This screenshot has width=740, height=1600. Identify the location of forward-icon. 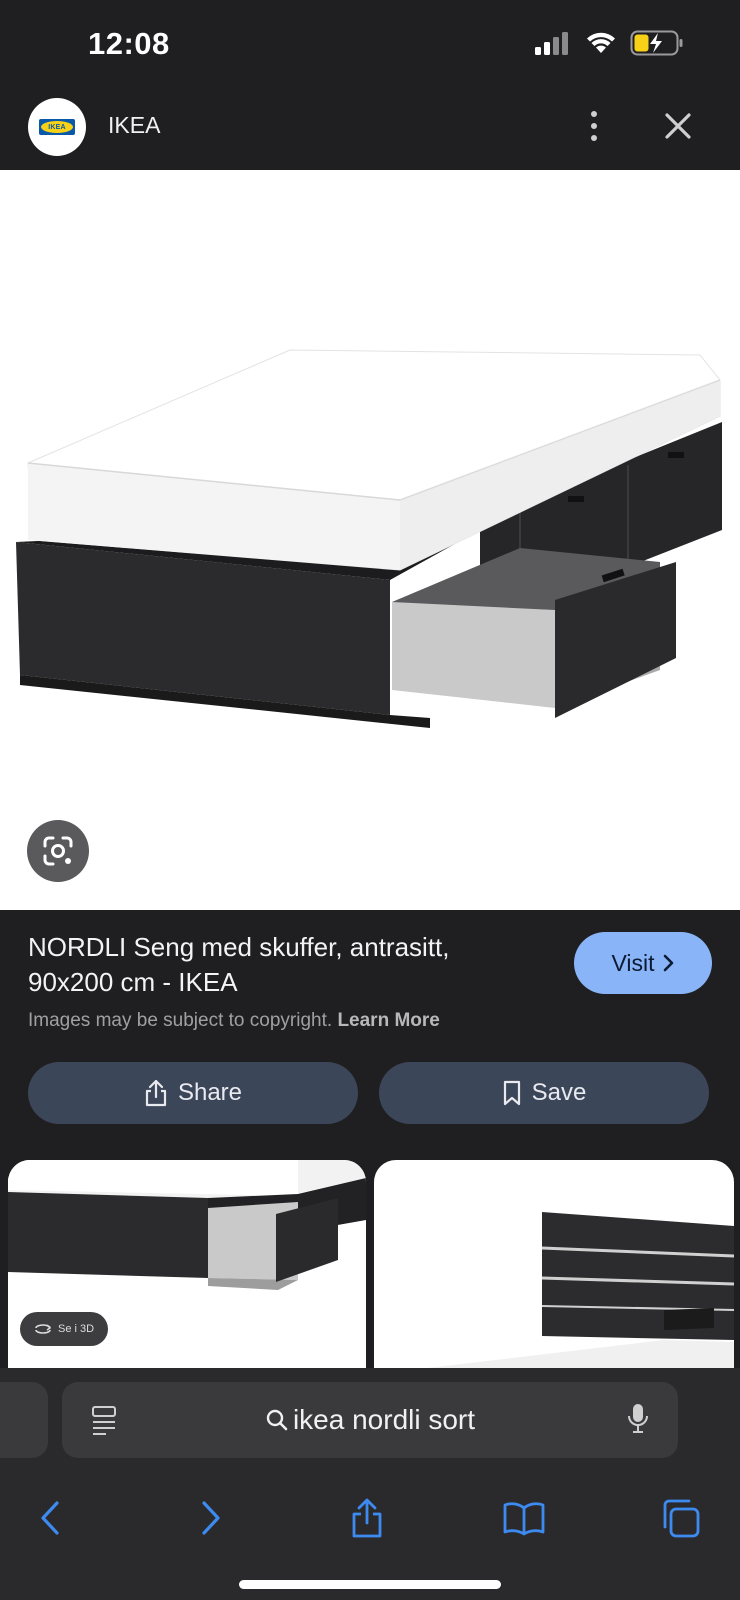
(211, 1518).